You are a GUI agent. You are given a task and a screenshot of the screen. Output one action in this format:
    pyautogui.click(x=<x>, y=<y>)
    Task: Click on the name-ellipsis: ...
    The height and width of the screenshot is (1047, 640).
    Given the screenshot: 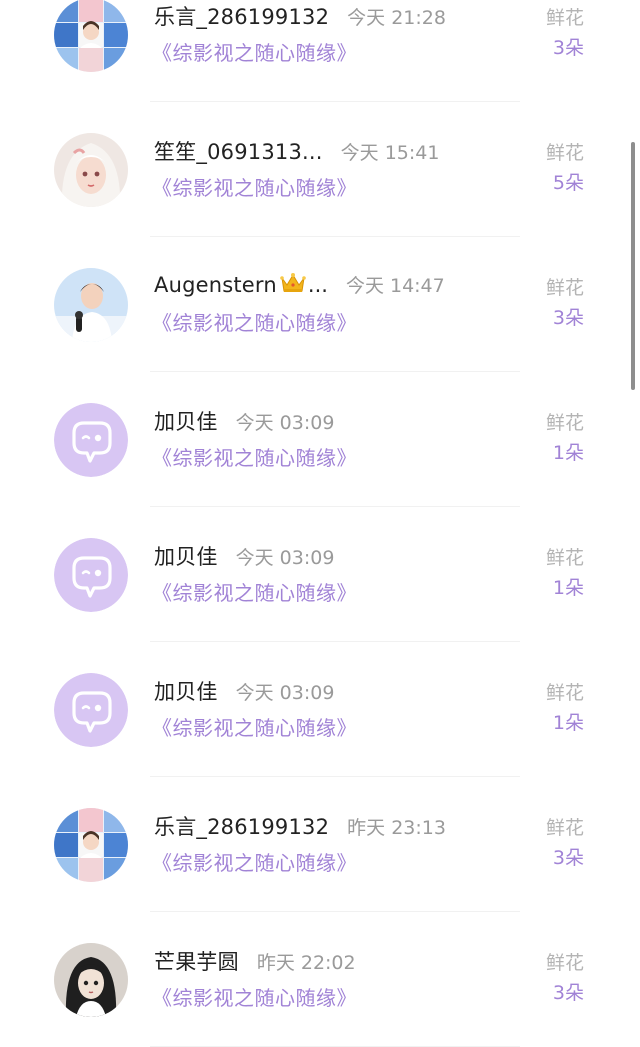 What is the action you would take?
    pyautogui.click(x=317, y=285)
    